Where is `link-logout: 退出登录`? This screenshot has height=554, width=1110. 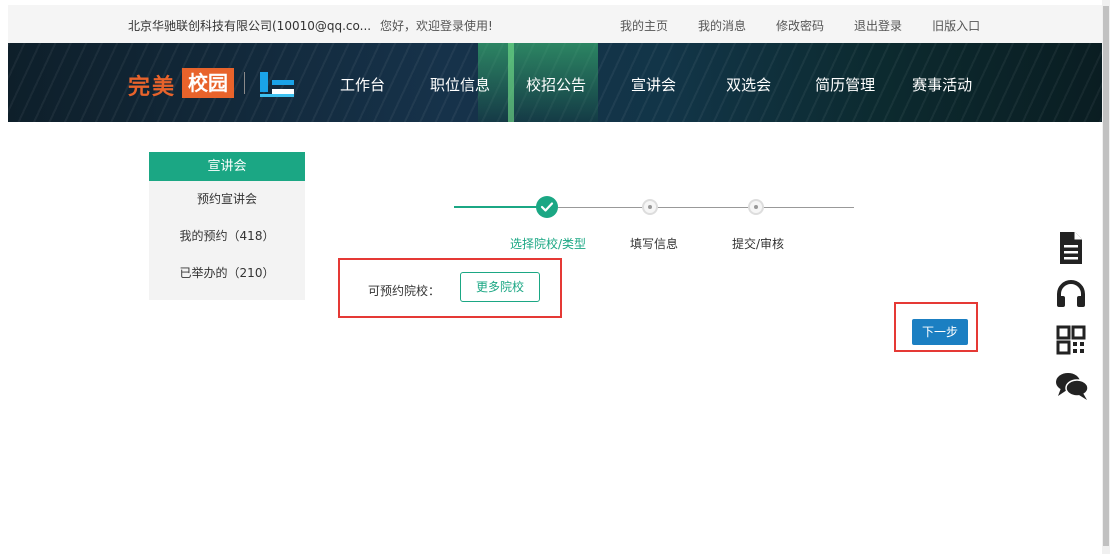 link-logout: 退出登录 is located at coordinates (878, 25).